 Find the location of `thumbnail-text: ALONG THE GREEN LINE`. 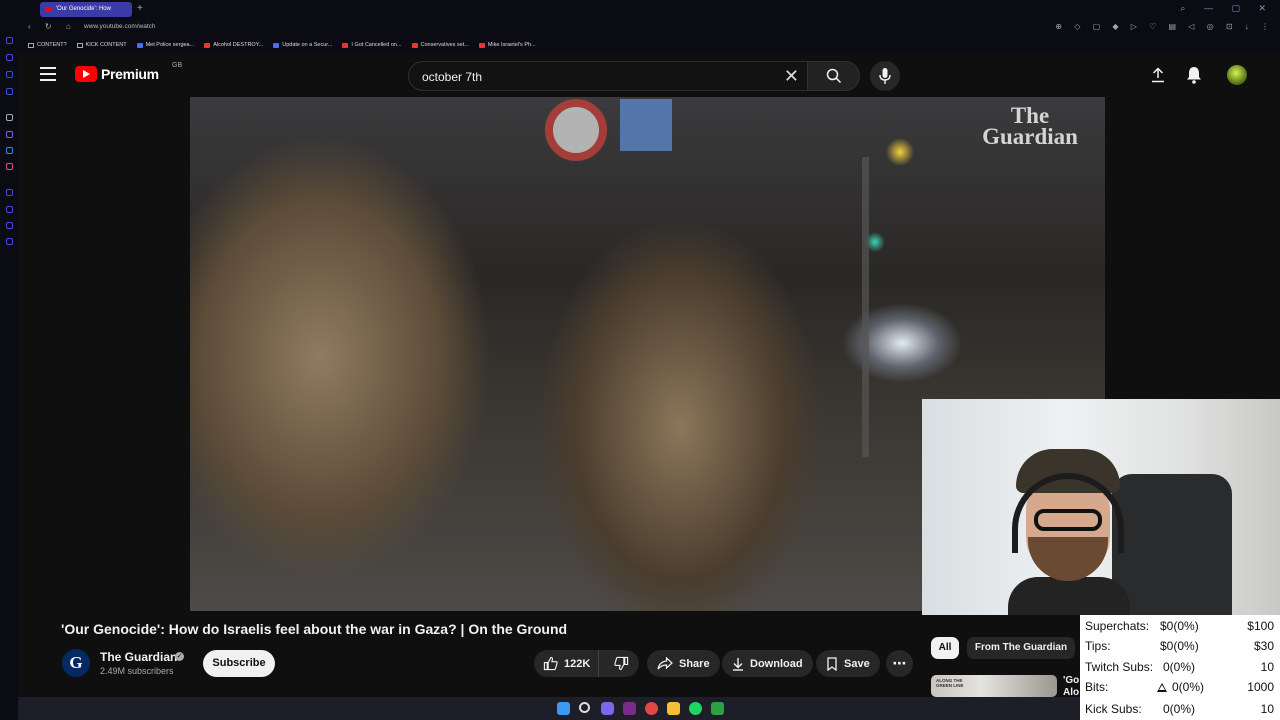

thumbnail-text: ALONG THE GREEN LINE is located at coordinates (950, 683).